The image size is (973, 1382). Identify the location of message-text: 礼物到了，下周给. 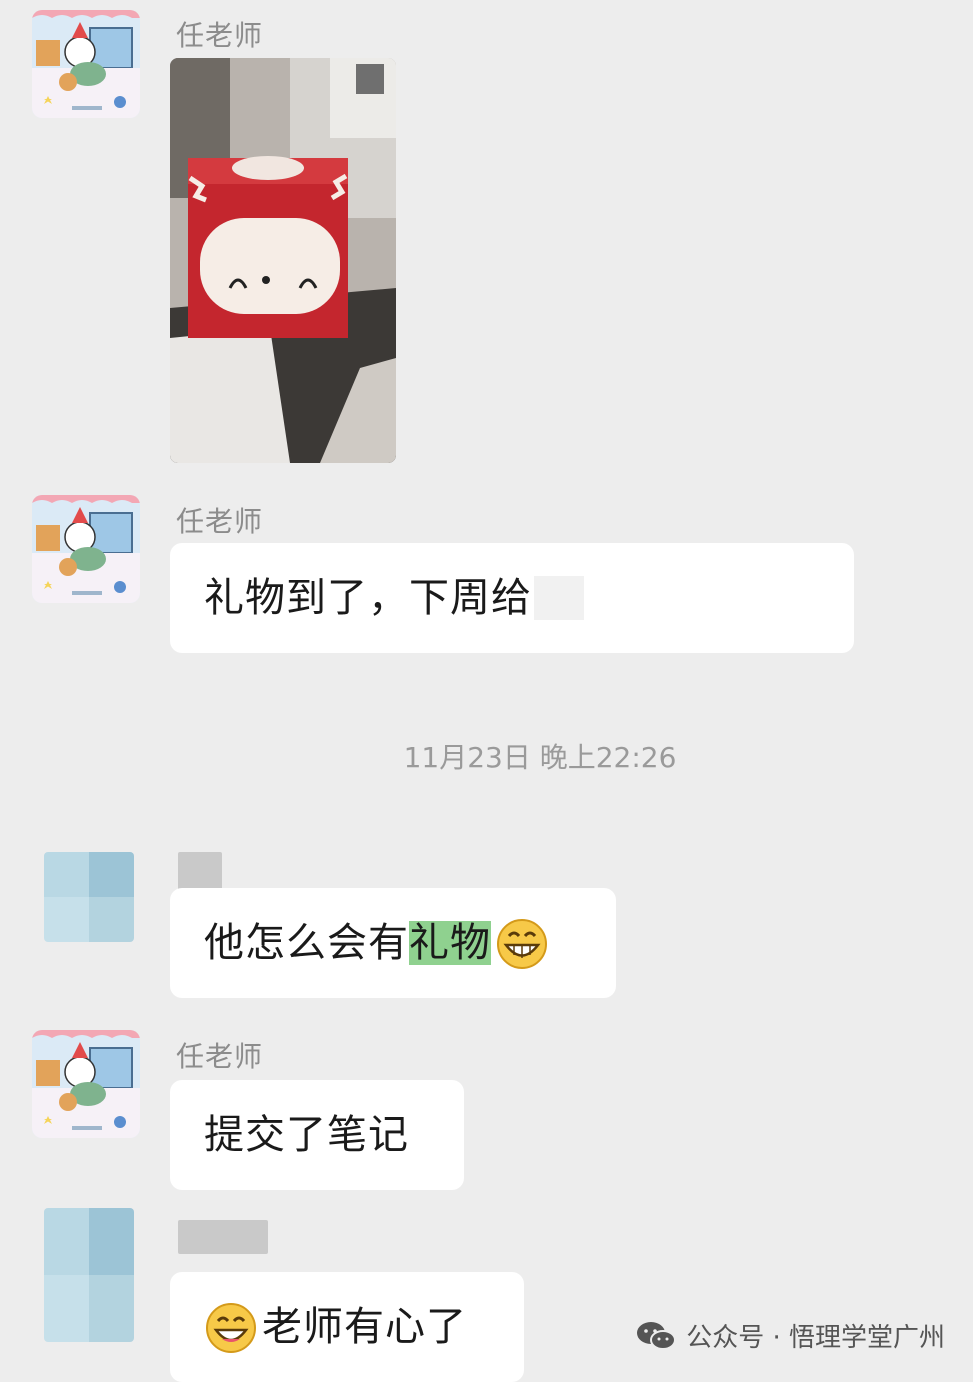
(368, 598).